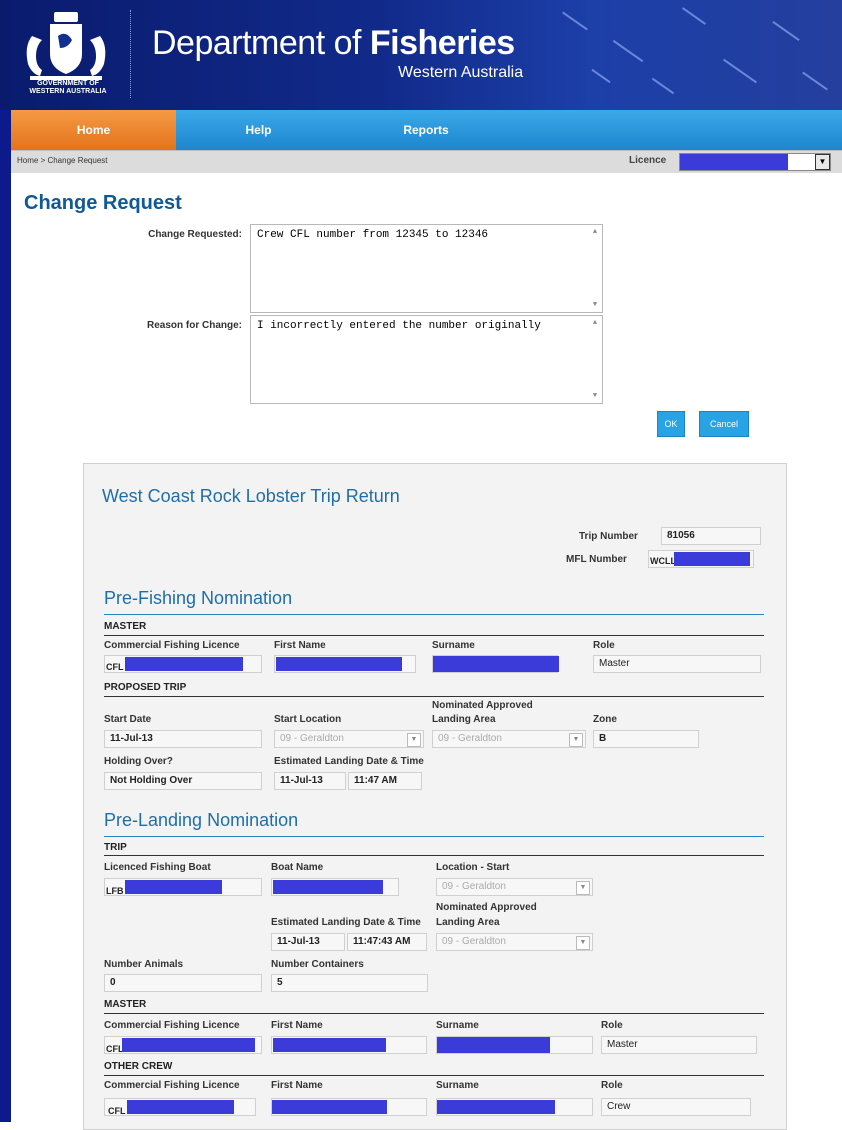  What do you see at coordinates (676, 1107) in the screenshot?
I see `pl-crew-role-field: Crew` at bounding box center [676, 1107].